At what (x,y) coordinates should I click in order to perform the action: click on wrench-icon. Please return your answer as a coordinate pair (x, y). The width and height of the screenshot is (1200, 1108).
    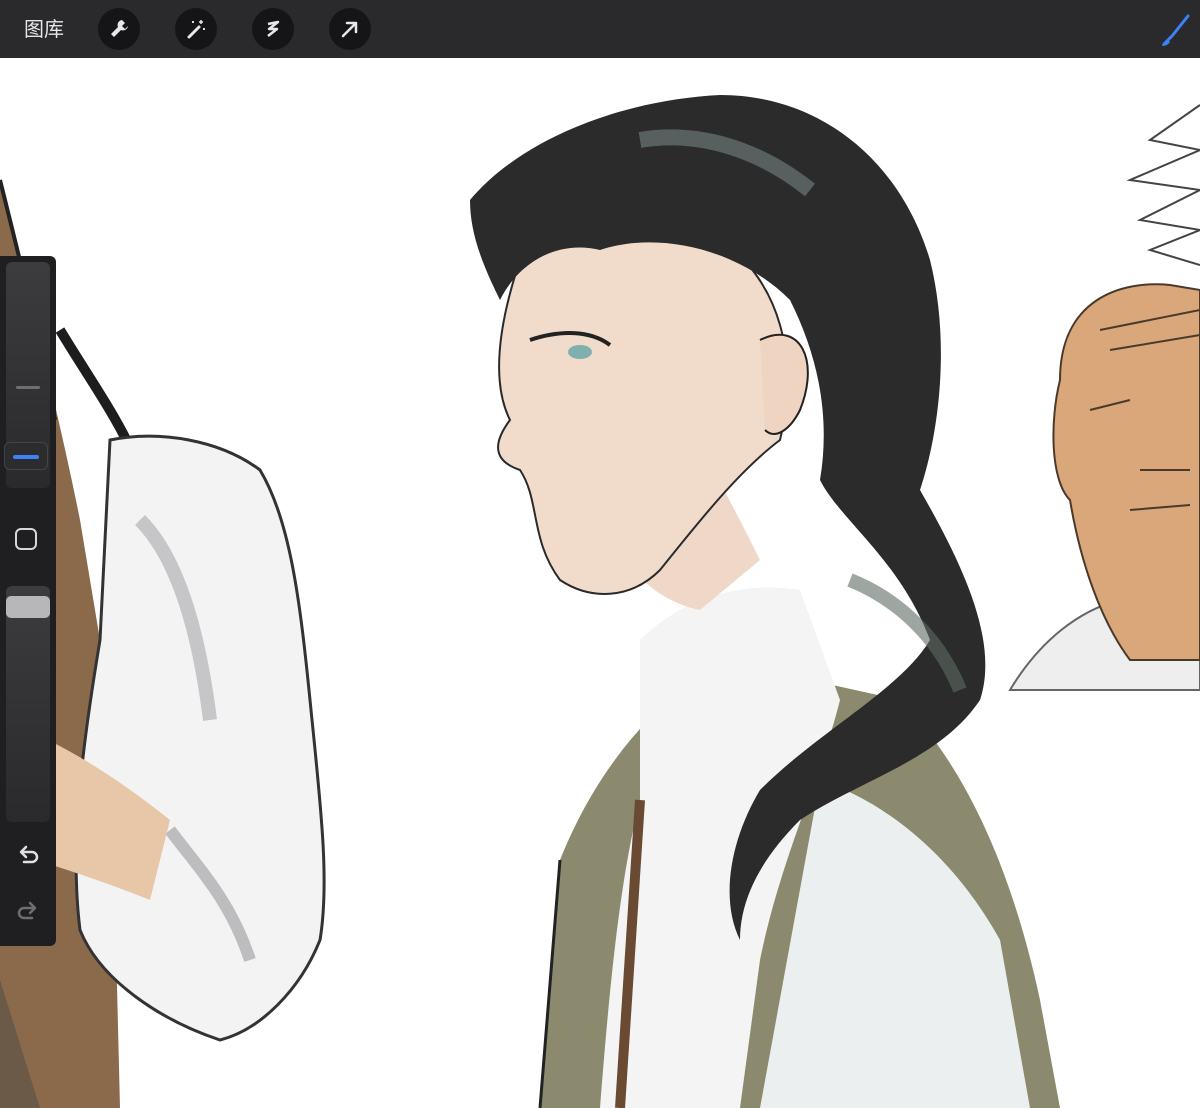
    Looking at the image, I should click on (119, 29).